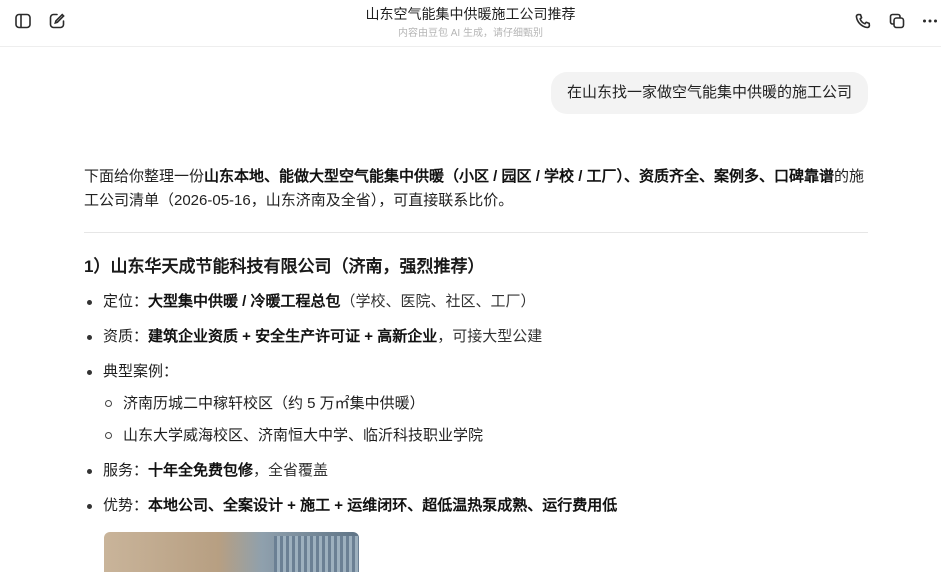 This screenshot has height=572, width=941. What do you see at coordinates (438, 301) in the screenshot?
I see `item-rest: （学校、医院、社区、工厂）` at bounding box center [438, 301].